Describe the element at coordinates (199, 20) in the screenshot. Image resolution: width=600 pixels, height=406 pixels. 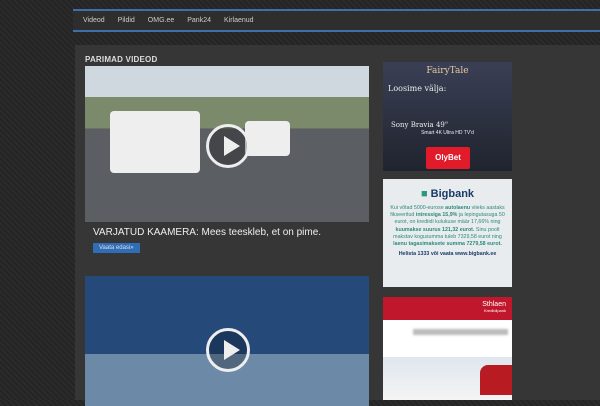
I see `nav-pank24: Pank24` at that location.